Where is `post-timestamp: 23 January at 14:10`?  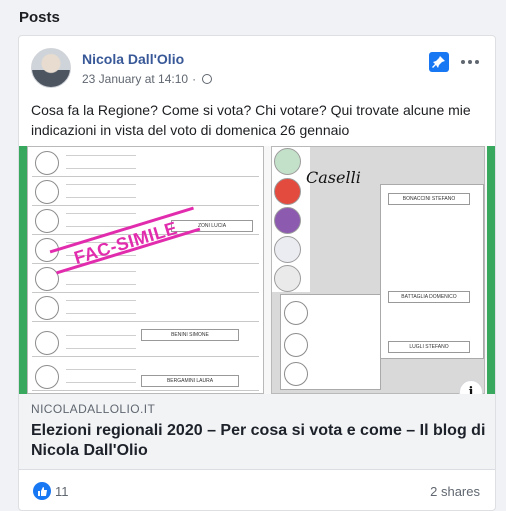 post-timestamp: 23 January at 14:10 is located at coordinates (135, 79).